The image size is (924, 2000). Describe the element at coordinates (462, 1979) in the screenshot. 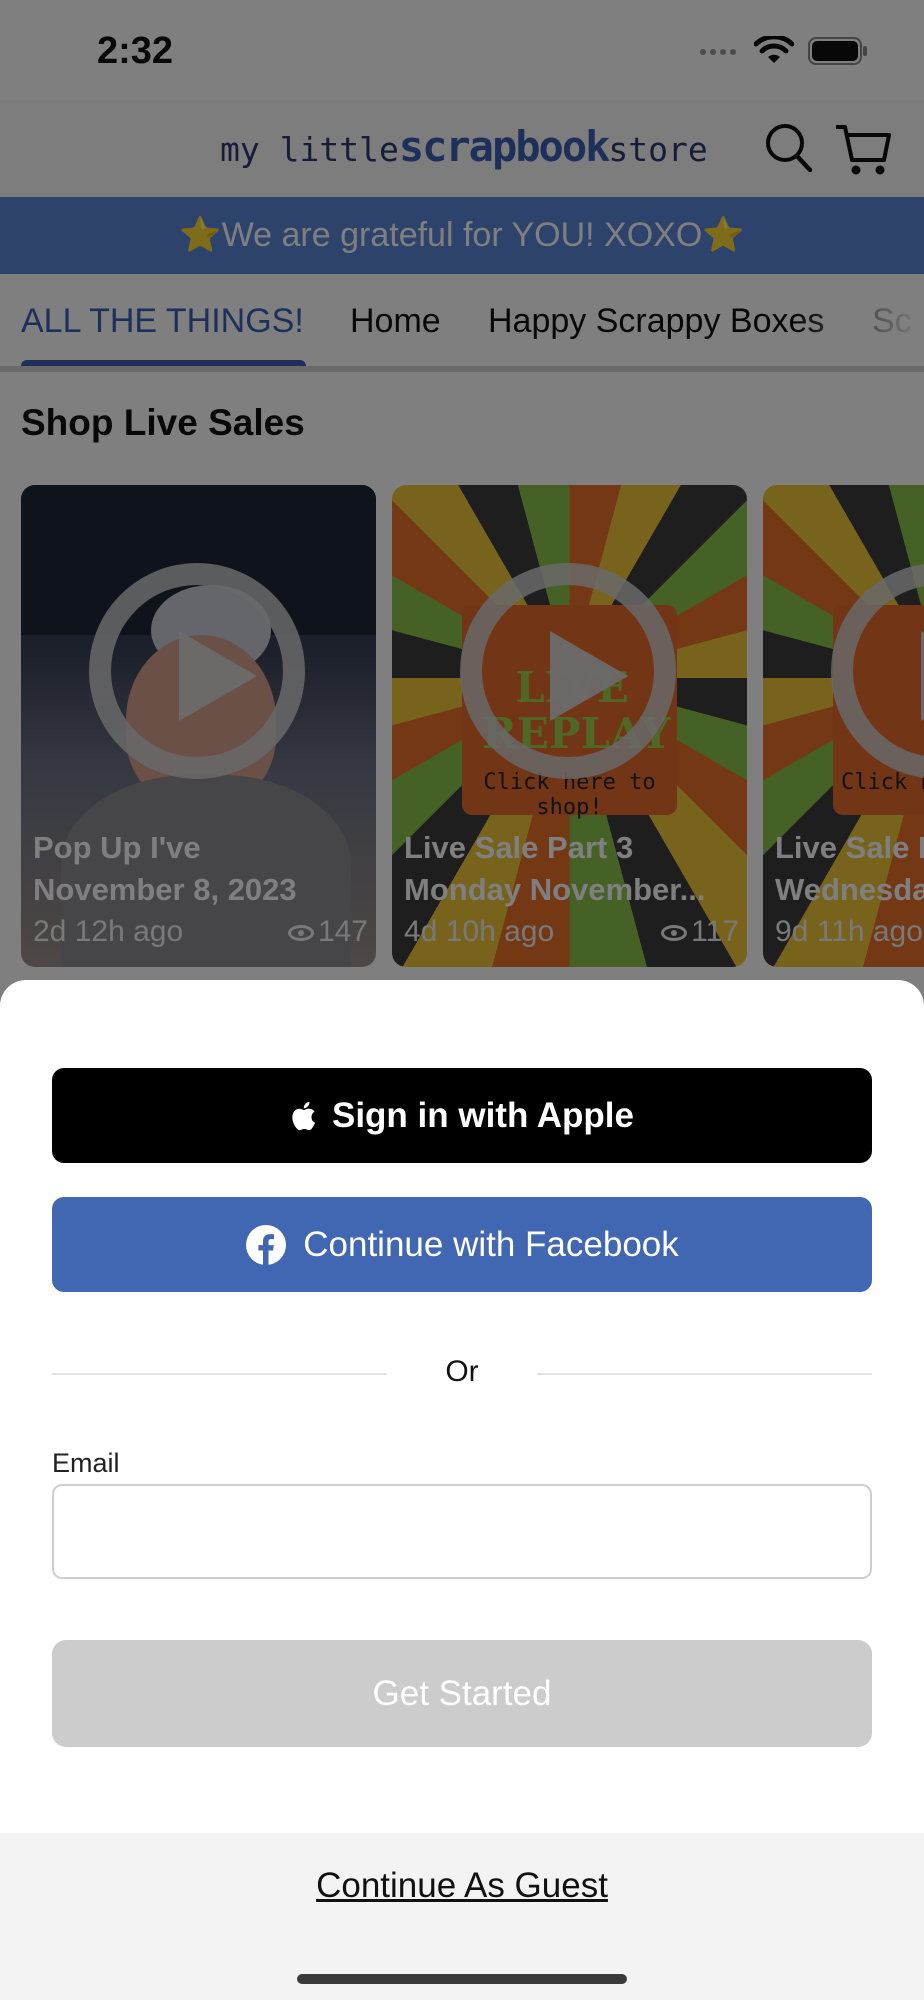

I see `home-indicator` at that location.